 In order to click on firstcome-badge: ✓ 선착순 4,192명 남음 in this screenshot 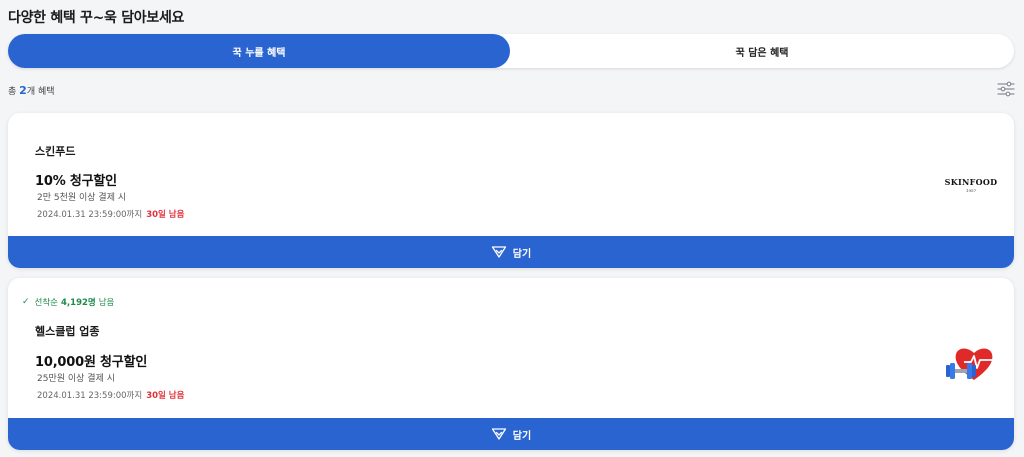, I will do `click(68, 302)`.